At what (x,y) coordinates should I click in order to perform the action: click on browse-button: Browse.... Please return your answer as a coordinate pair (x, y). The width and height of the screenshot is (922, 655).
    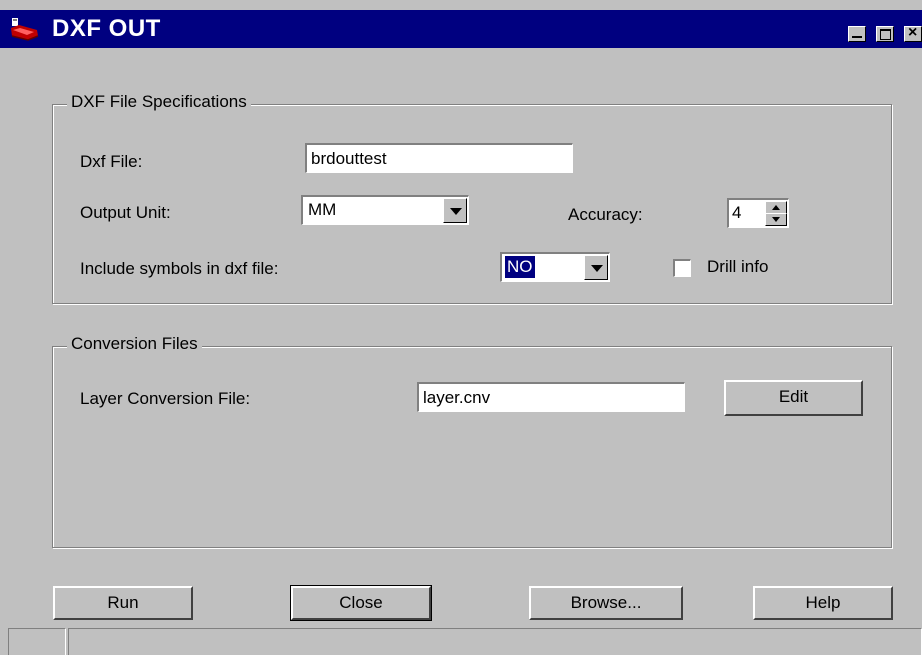
    Looking at the image, I should click on (606, 603).